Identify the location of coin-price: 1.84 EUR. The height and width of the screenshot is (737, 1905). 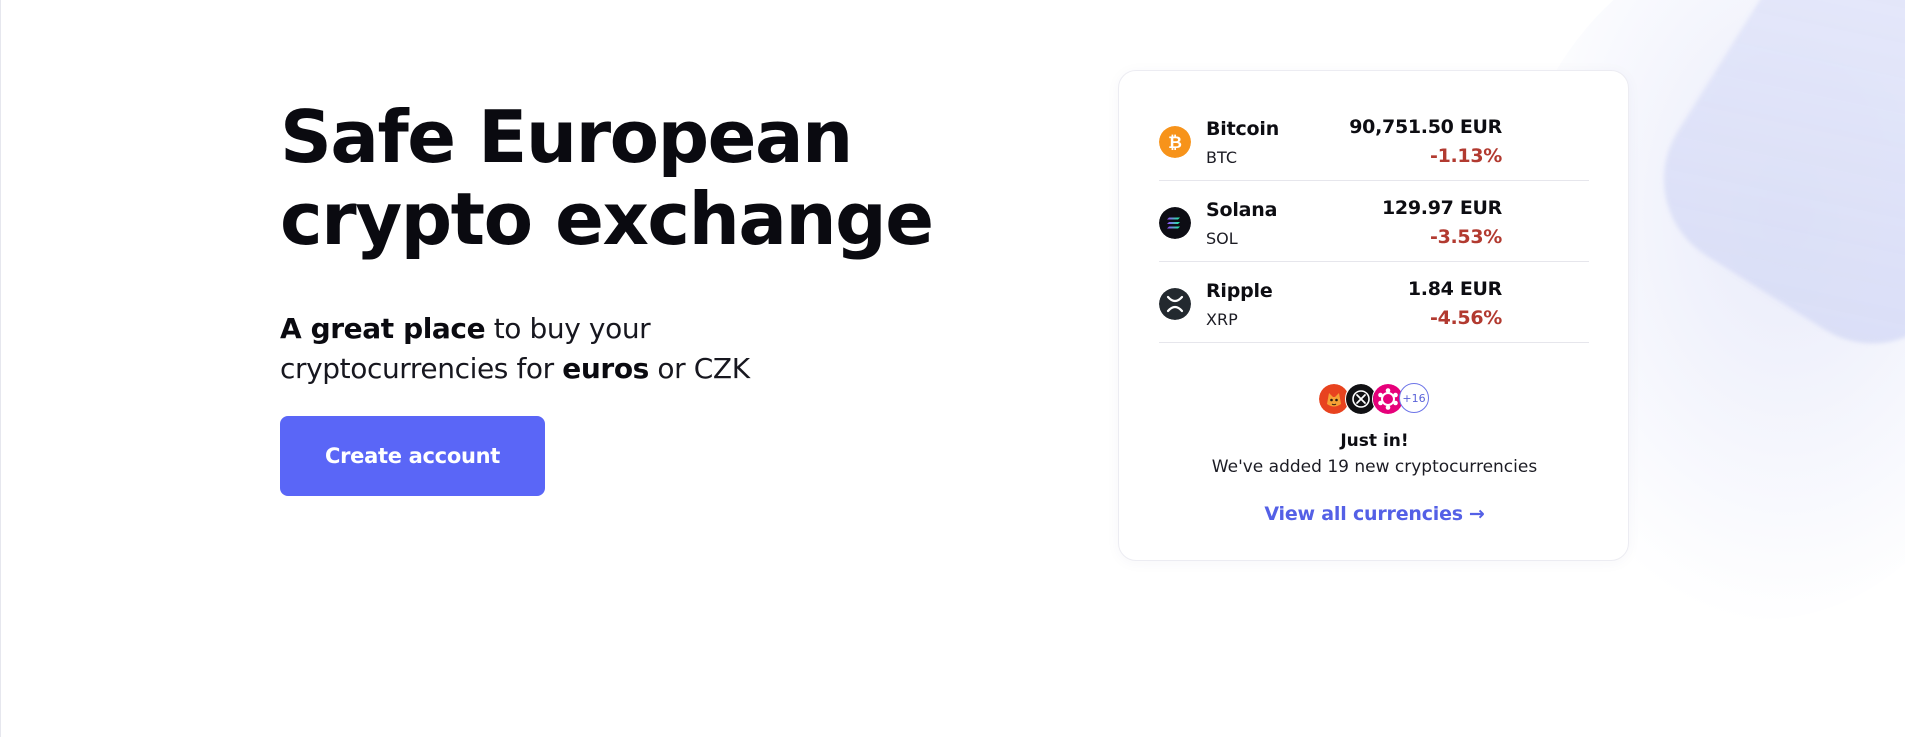
(1454, 289).